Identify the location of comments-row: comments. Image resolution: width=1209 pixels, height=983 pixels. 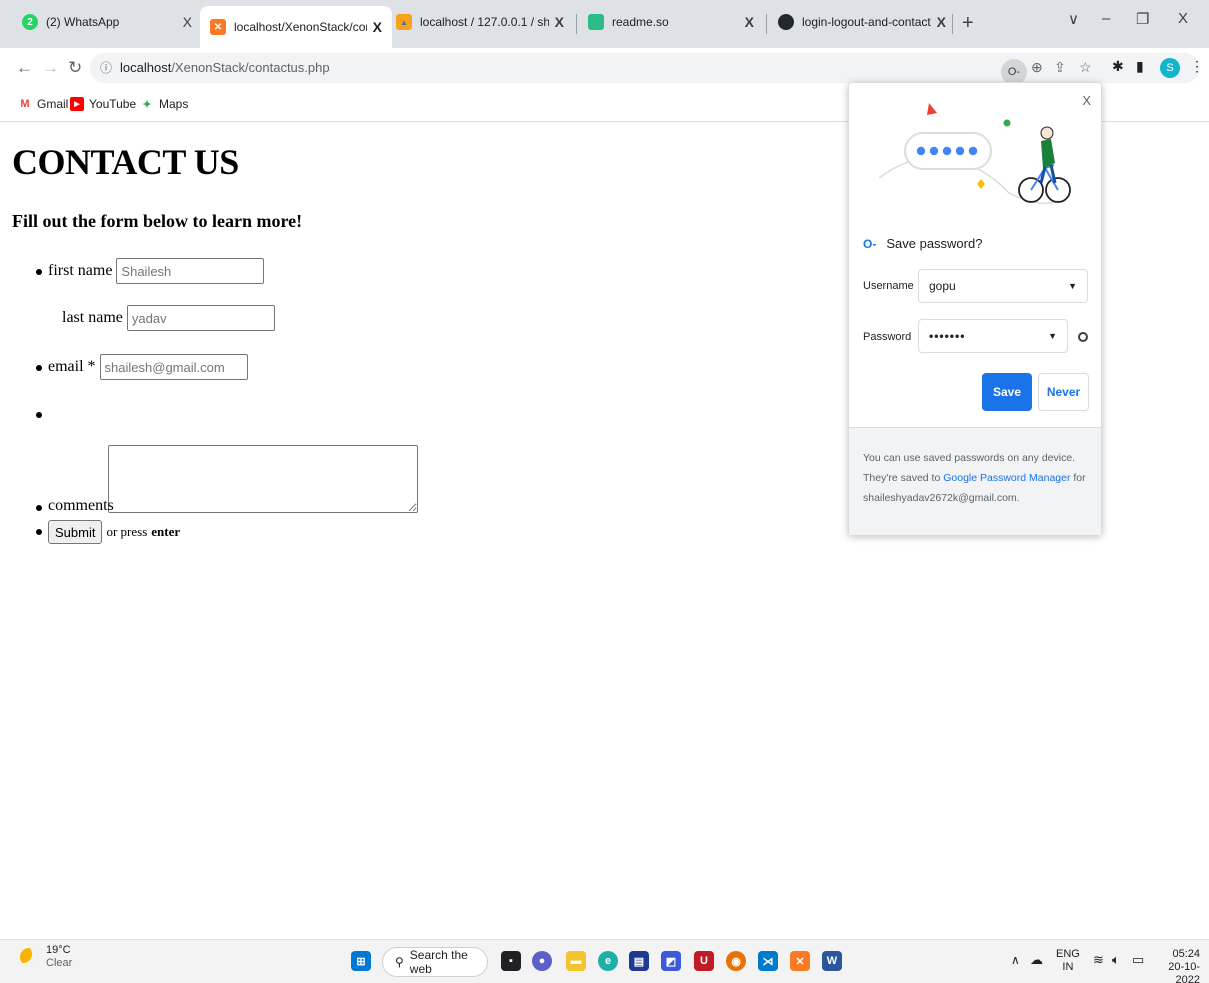
(81, 506).